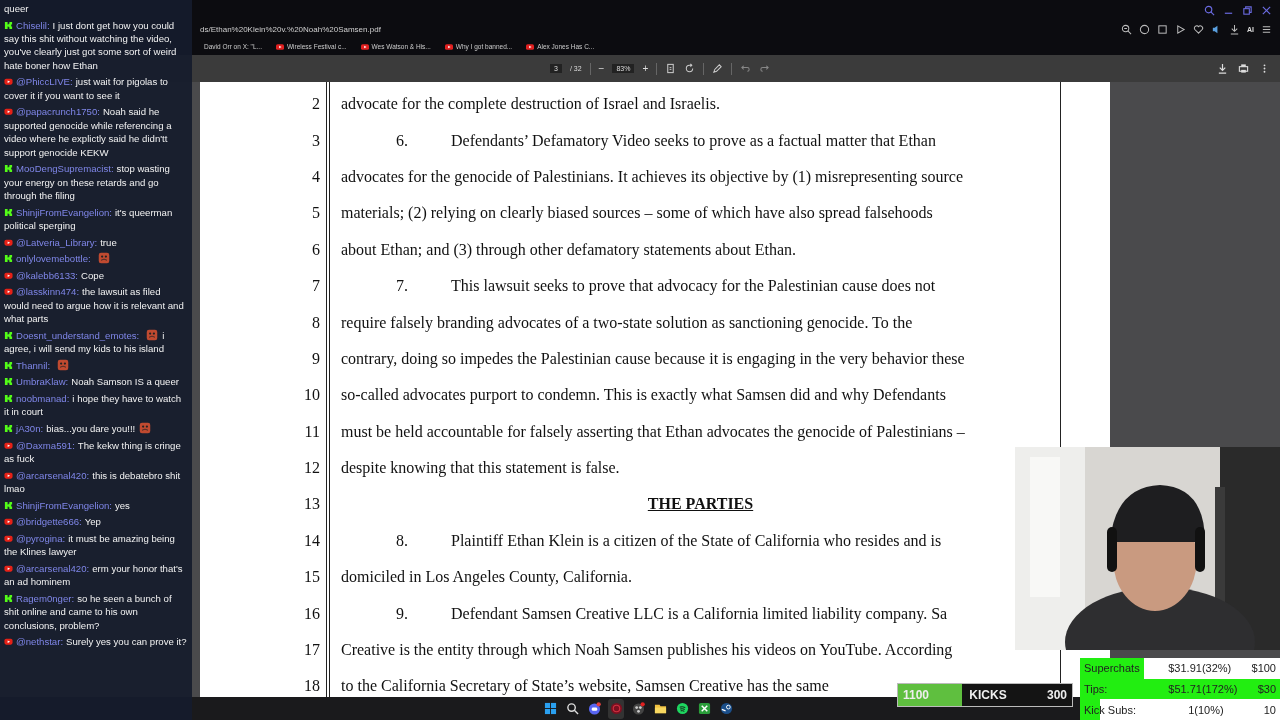 This screenshot has height=720, width=1280. I want to click on play-icon, so click(1180, 29).